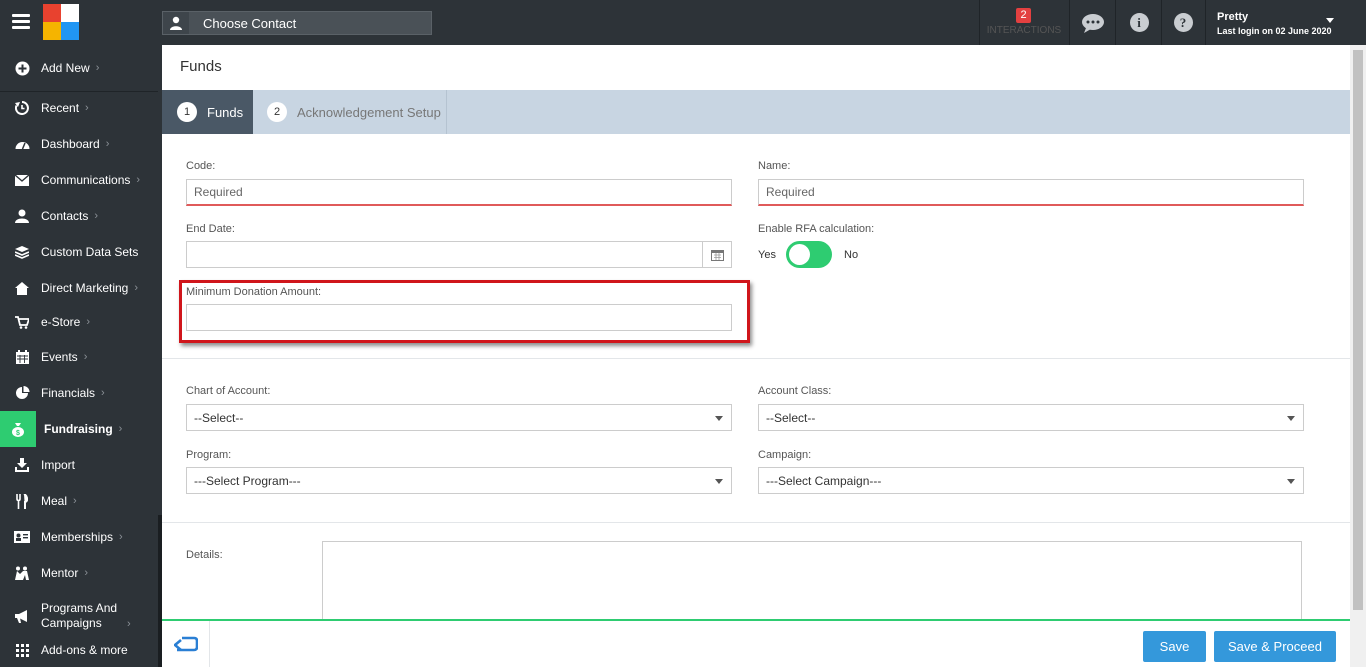 The height and width of the screenshot is (667, 1366). I want to click on selected-value: ---Select Program---, so click(247, 480).